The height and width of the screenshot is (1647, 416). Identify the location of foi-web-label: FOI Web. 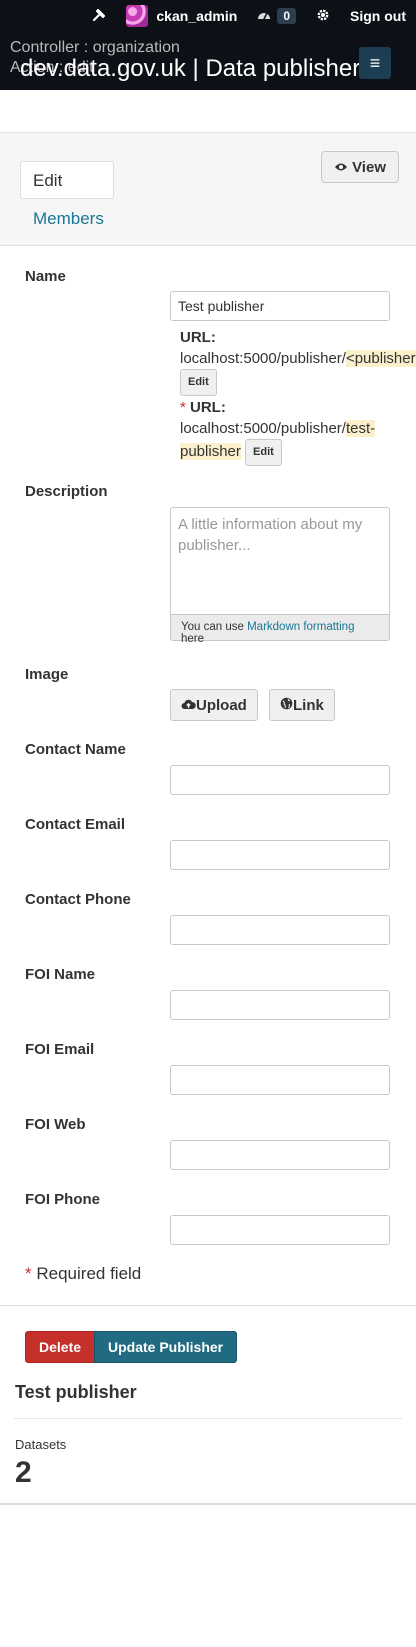
(55, 1124).